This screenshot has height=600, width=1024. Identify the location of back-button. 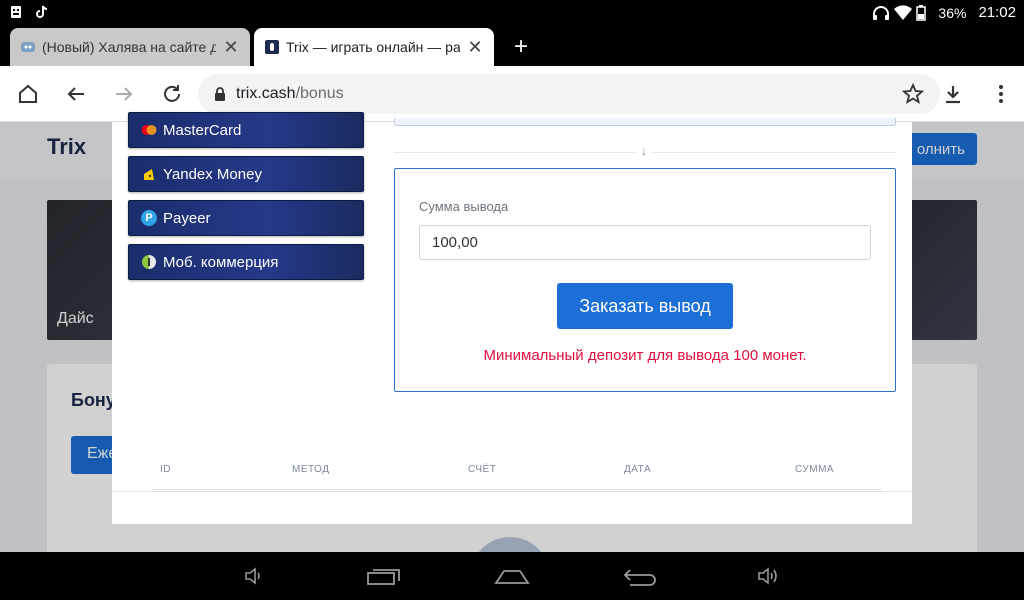
(76, 94).